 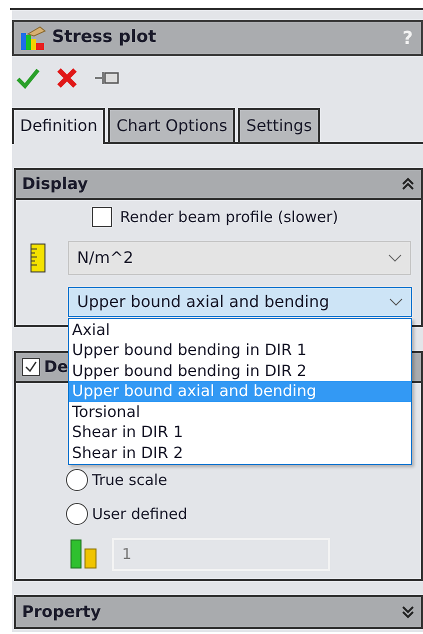 I want to click on checkbox-label: Render beam profile (slower), so click(x=229, y=217).